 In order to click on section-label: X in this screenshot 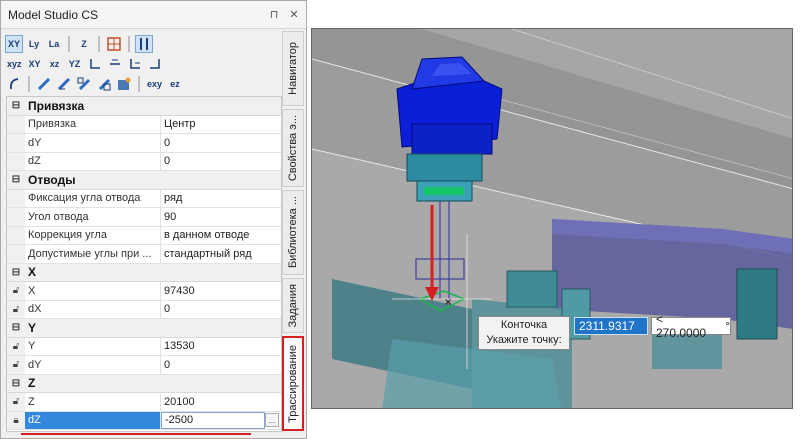, I will do `click(32, 272)`.